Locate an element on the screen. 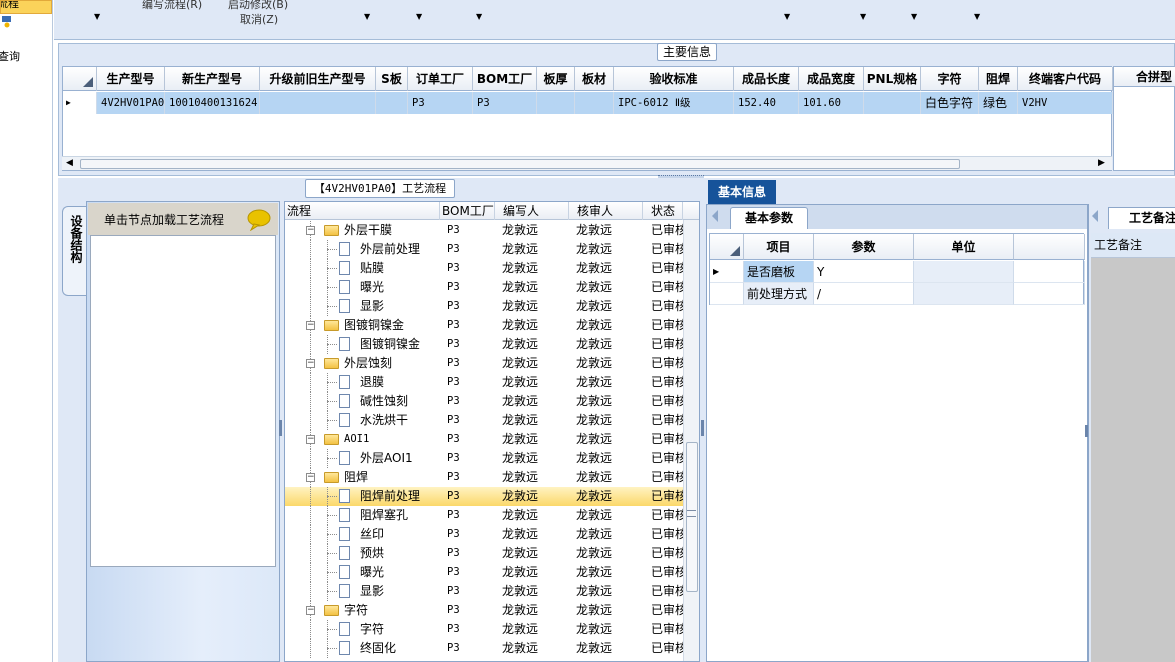 Image resolution: width=1175 pixels, height=662 pixels. flow-tree-row: 碱性蚀刻 P3 龙敦远 龙敦远 已审核 is located at coordinates (484, 401).